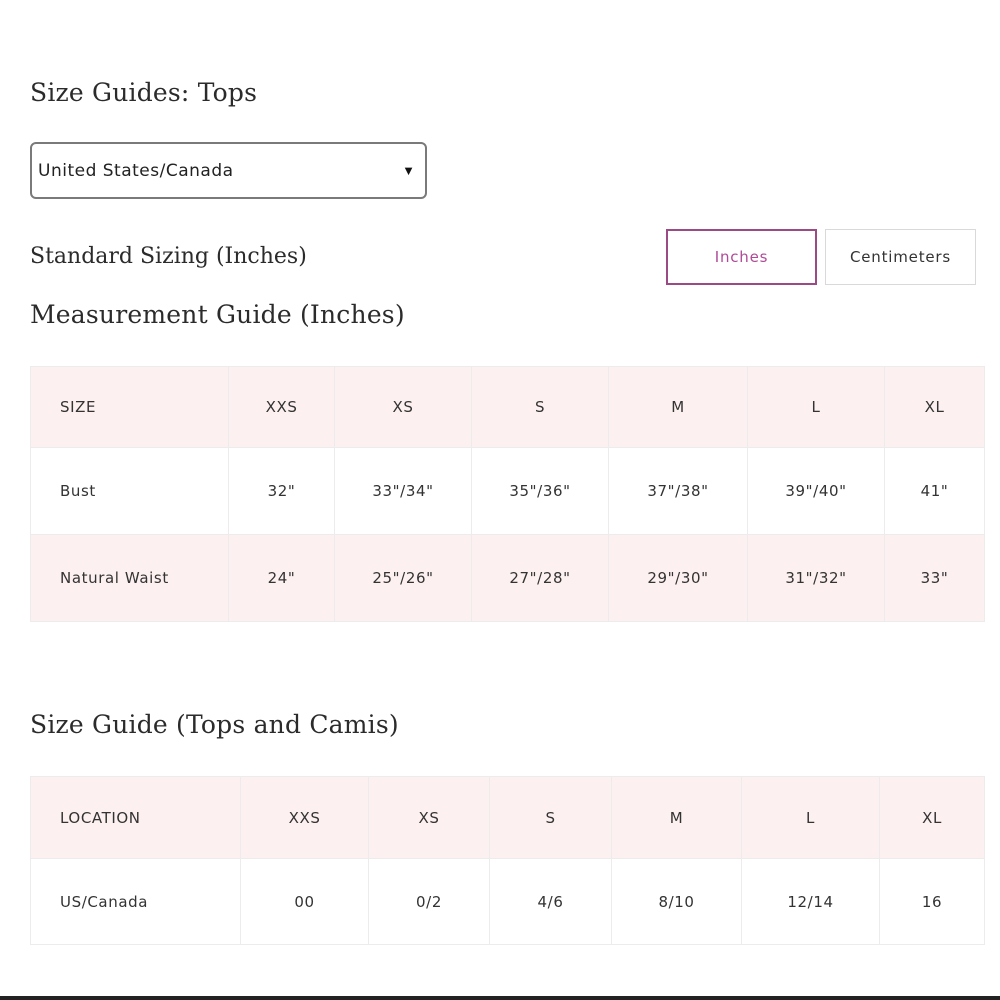 The image size is (1000, 1000). I want to click on table-cell: 32", so click(281, 491).